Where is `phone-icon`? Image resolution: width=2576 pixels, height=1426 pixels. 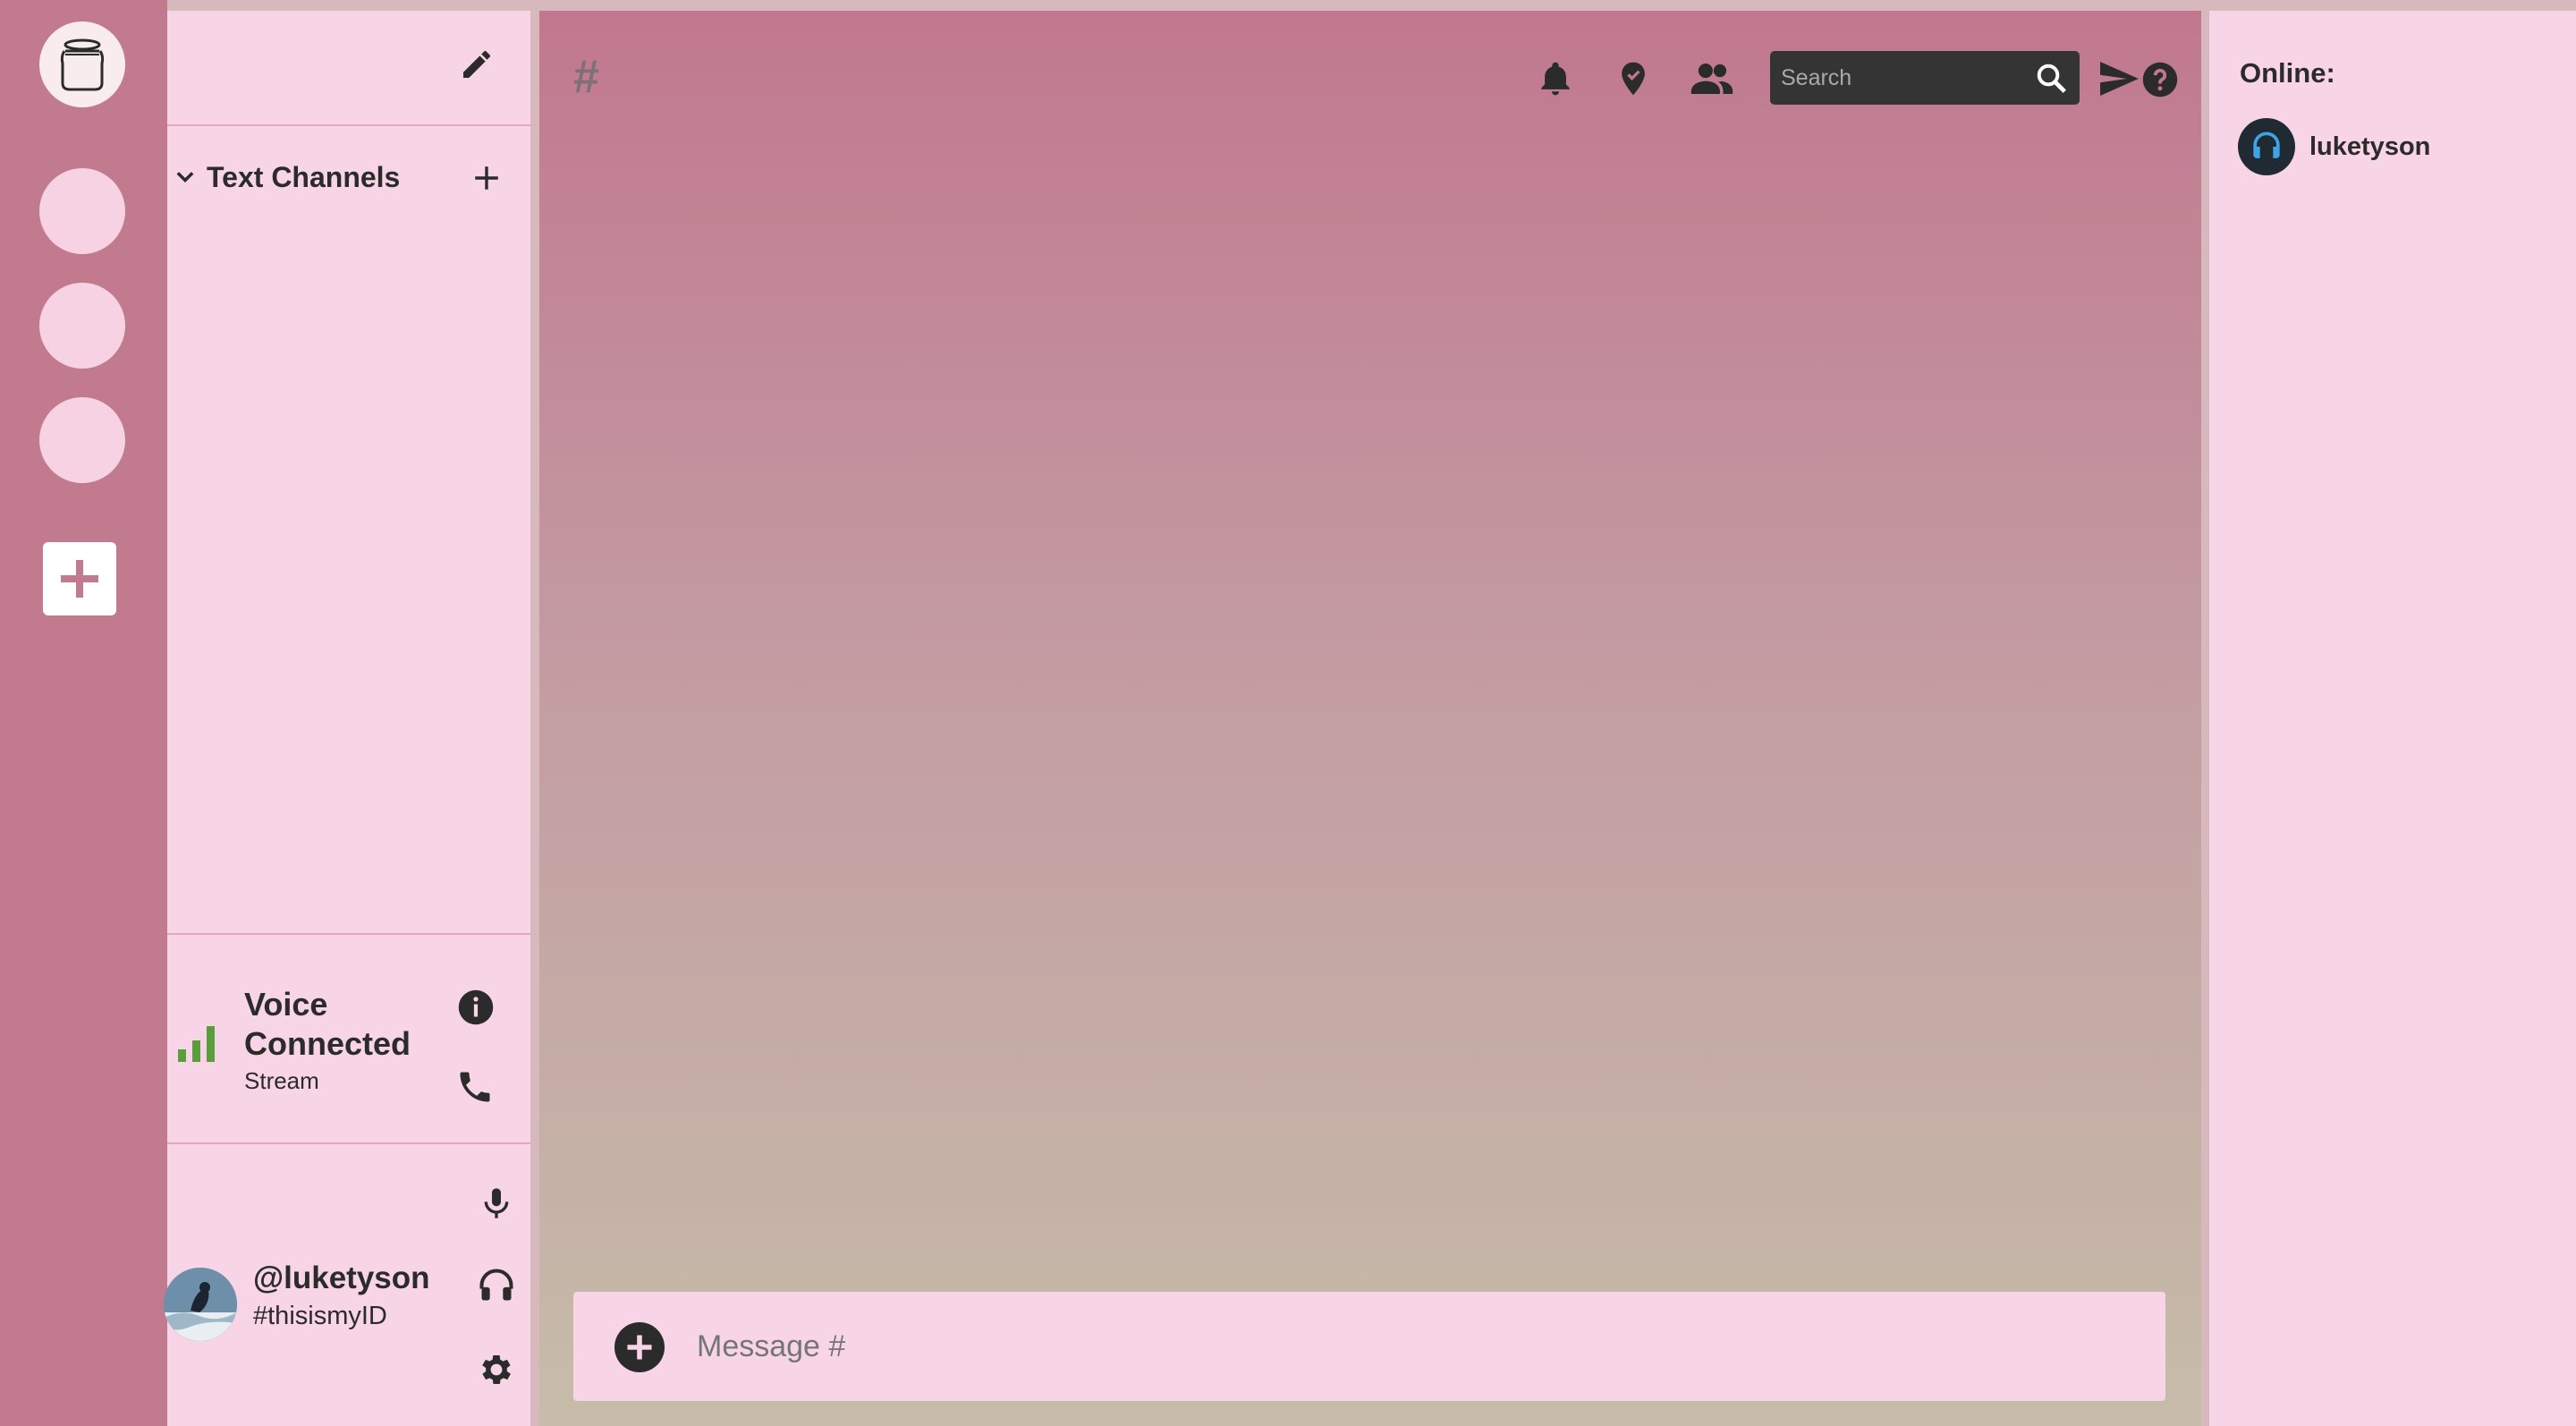
phone-icon is located at coordinates (475, 1087).